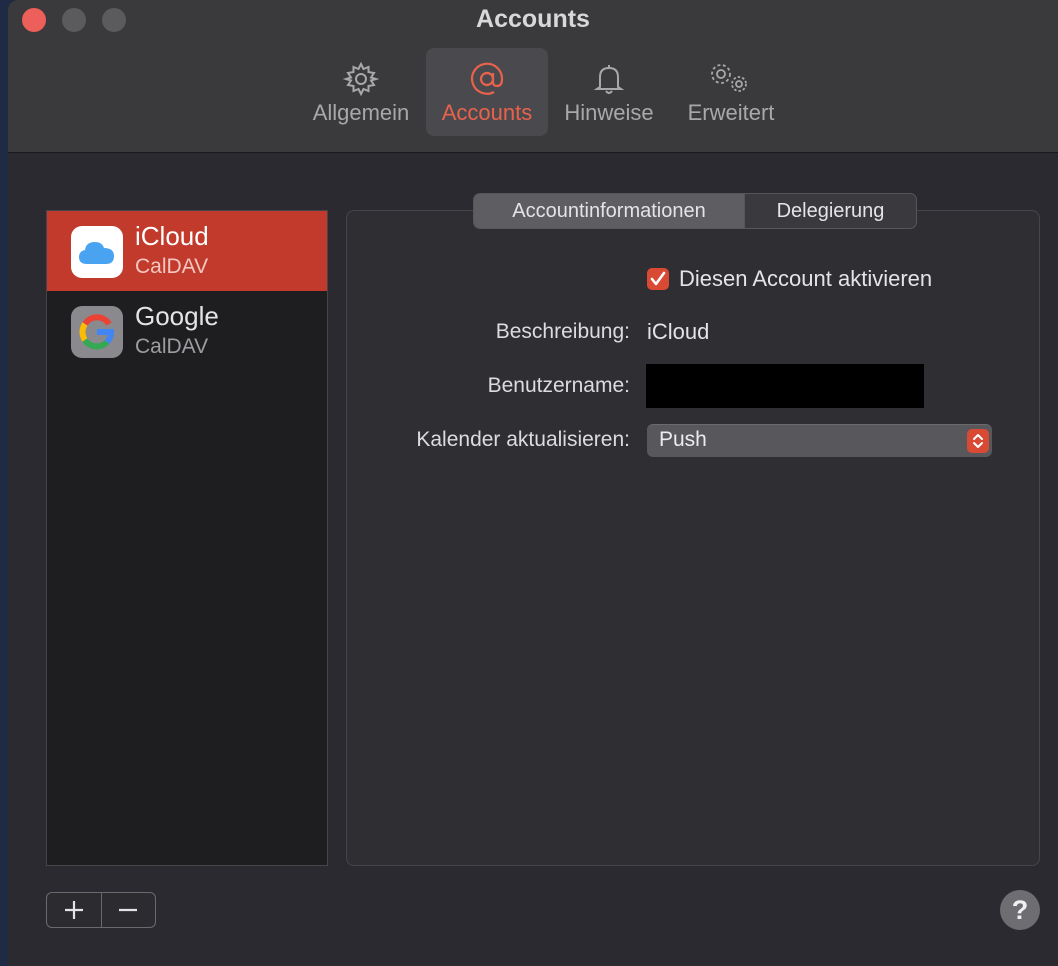  I want to click on toolbar-tab-accounts: Accounts, so click(487, 92).